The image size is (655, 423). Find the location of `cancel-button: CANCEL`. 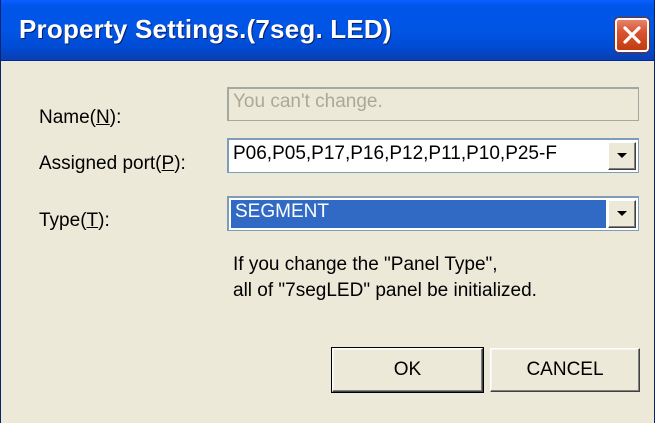

cancel-button: CANCEL is located at coordinates (565, 370).